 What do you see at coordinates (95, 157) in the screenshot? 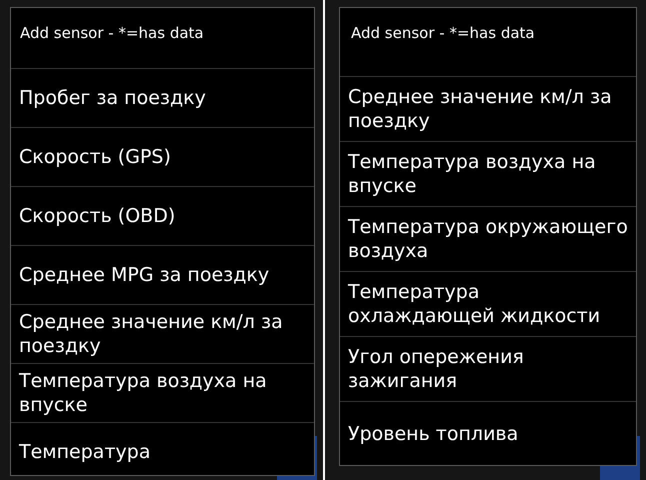
I see `sensor-list-item: Скорость (GPS)` at bounding box center [95, 157].